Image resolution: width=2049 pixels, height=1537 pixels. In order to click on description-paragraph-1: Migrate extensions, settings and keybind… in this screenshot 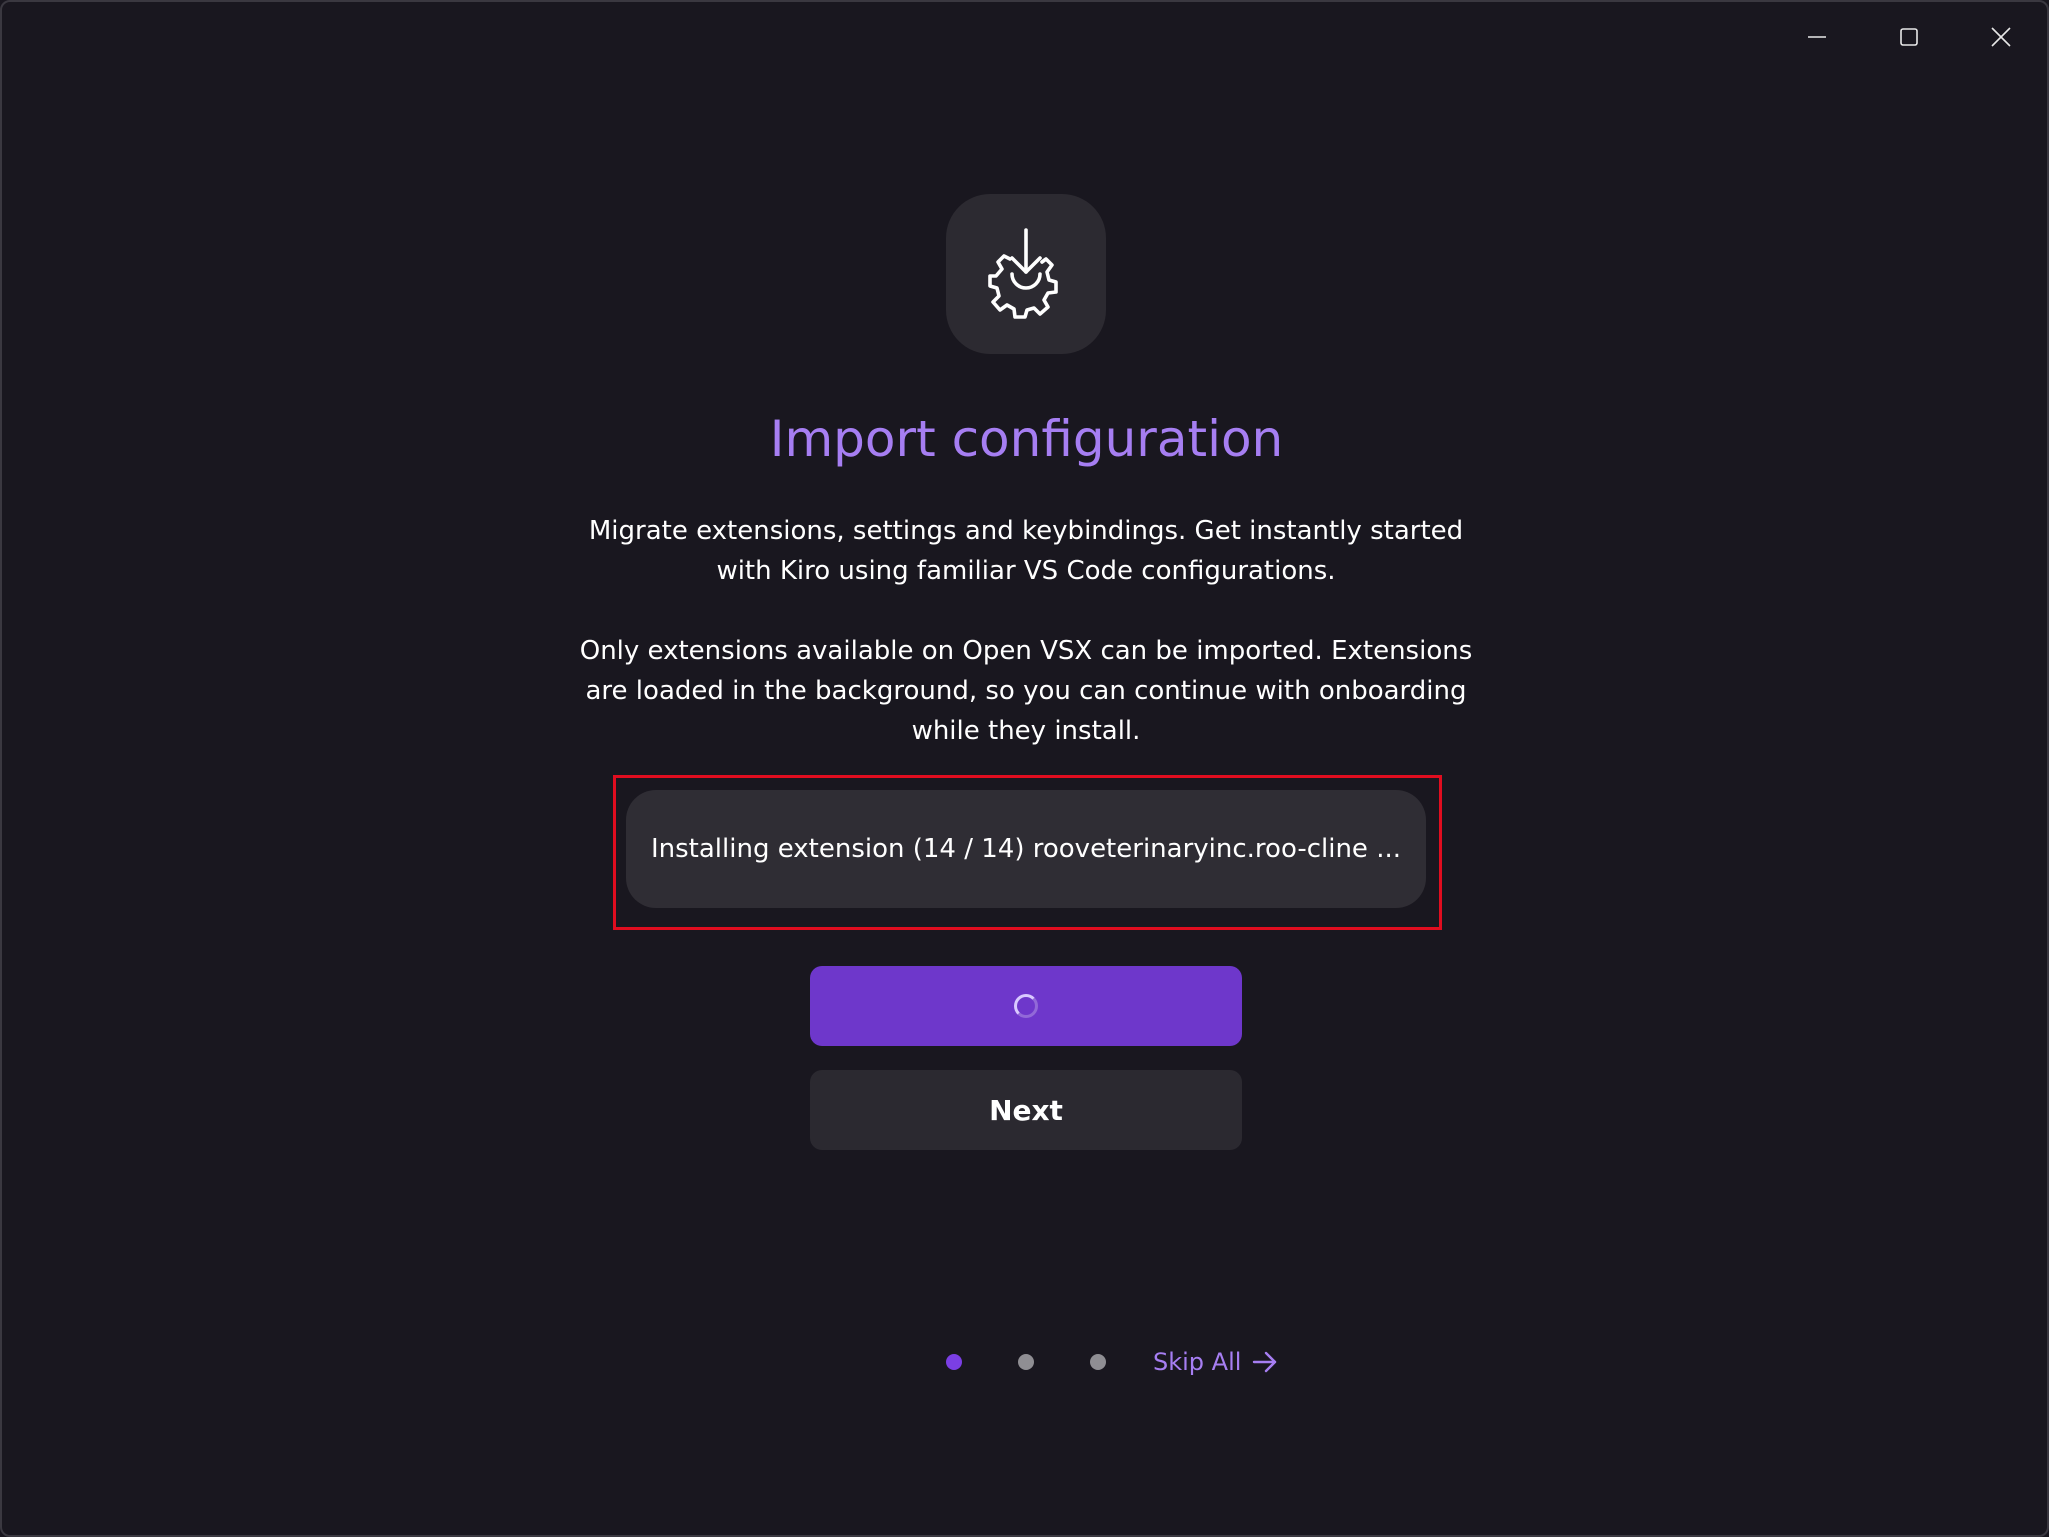, I will do `click(1026, 551)`.